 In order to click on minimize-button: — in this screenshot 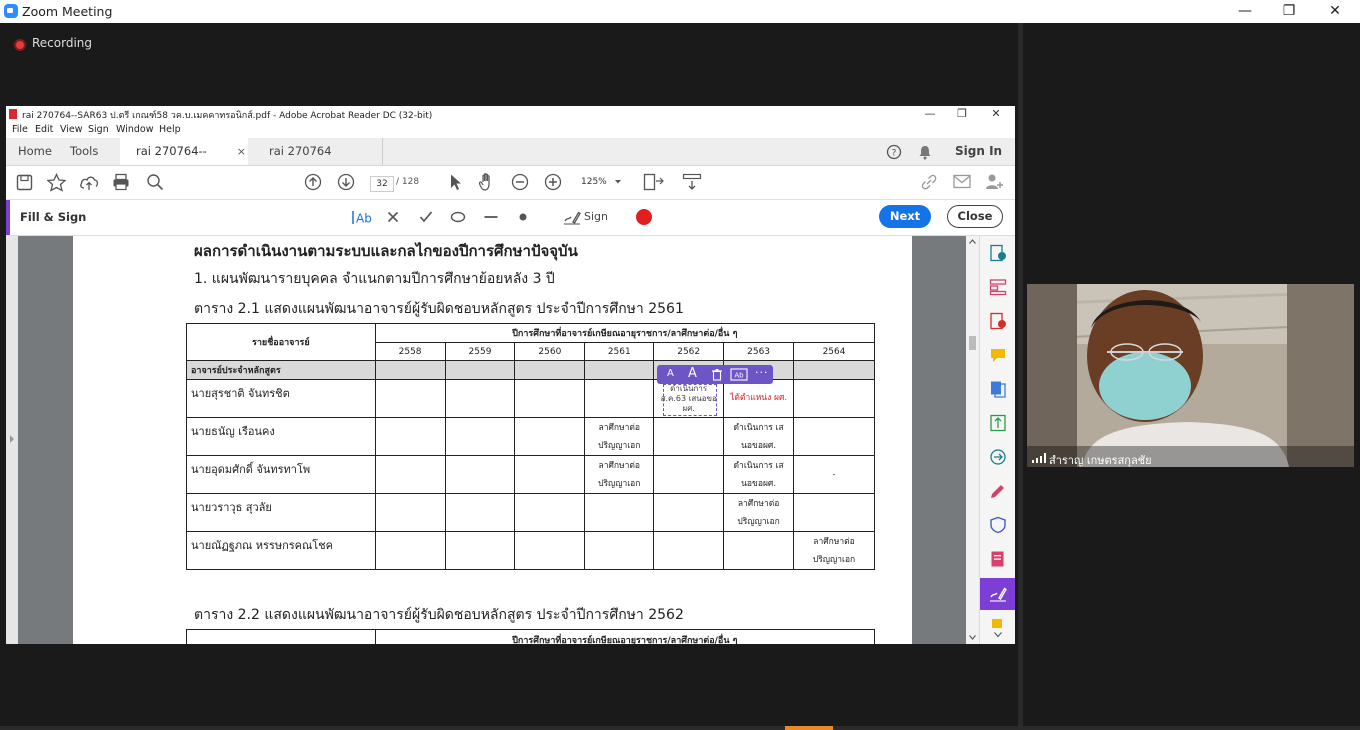, I will do `click(1245, 11)`.